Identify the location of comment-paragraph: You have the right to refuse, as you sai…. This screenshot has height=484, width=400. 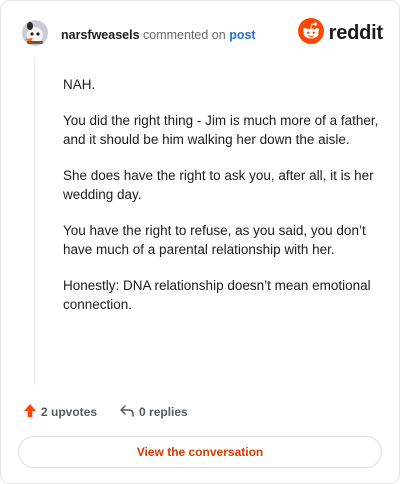
(214, 240).